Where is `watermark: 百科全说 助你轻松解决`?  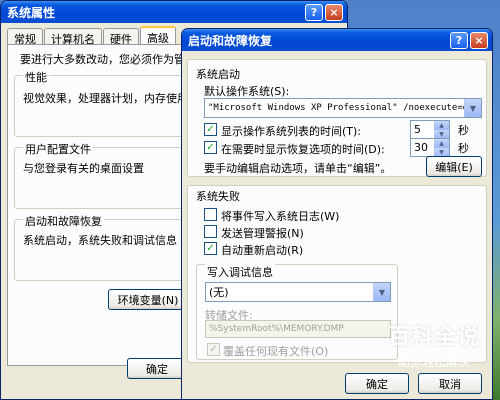 watermark: 百科全说 助你轻松解决 is located at coordinates (434, 344).